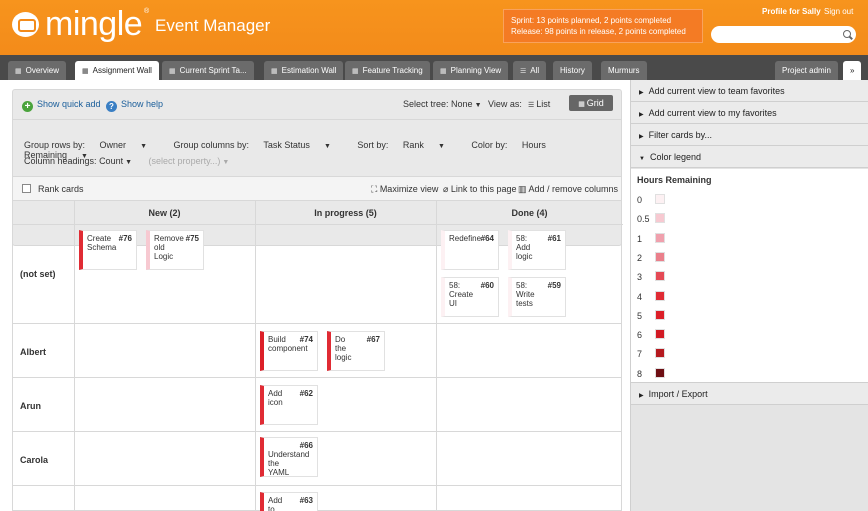 Image resolution: width=868 pixels, height=511 pixels. I want to click on logo-trademark: ®, so click(147, 11).